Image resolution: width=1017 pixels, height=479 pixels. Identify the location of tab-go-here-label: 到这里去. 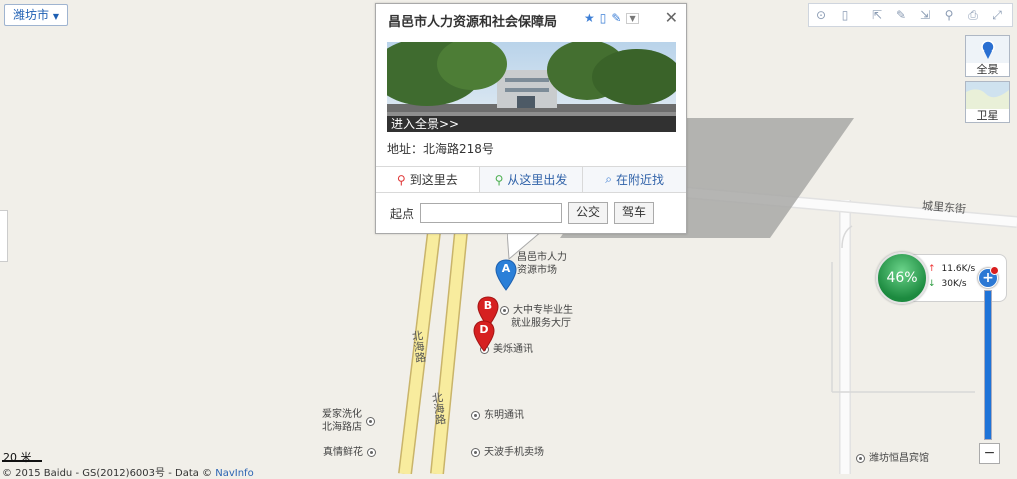
(433, 180).